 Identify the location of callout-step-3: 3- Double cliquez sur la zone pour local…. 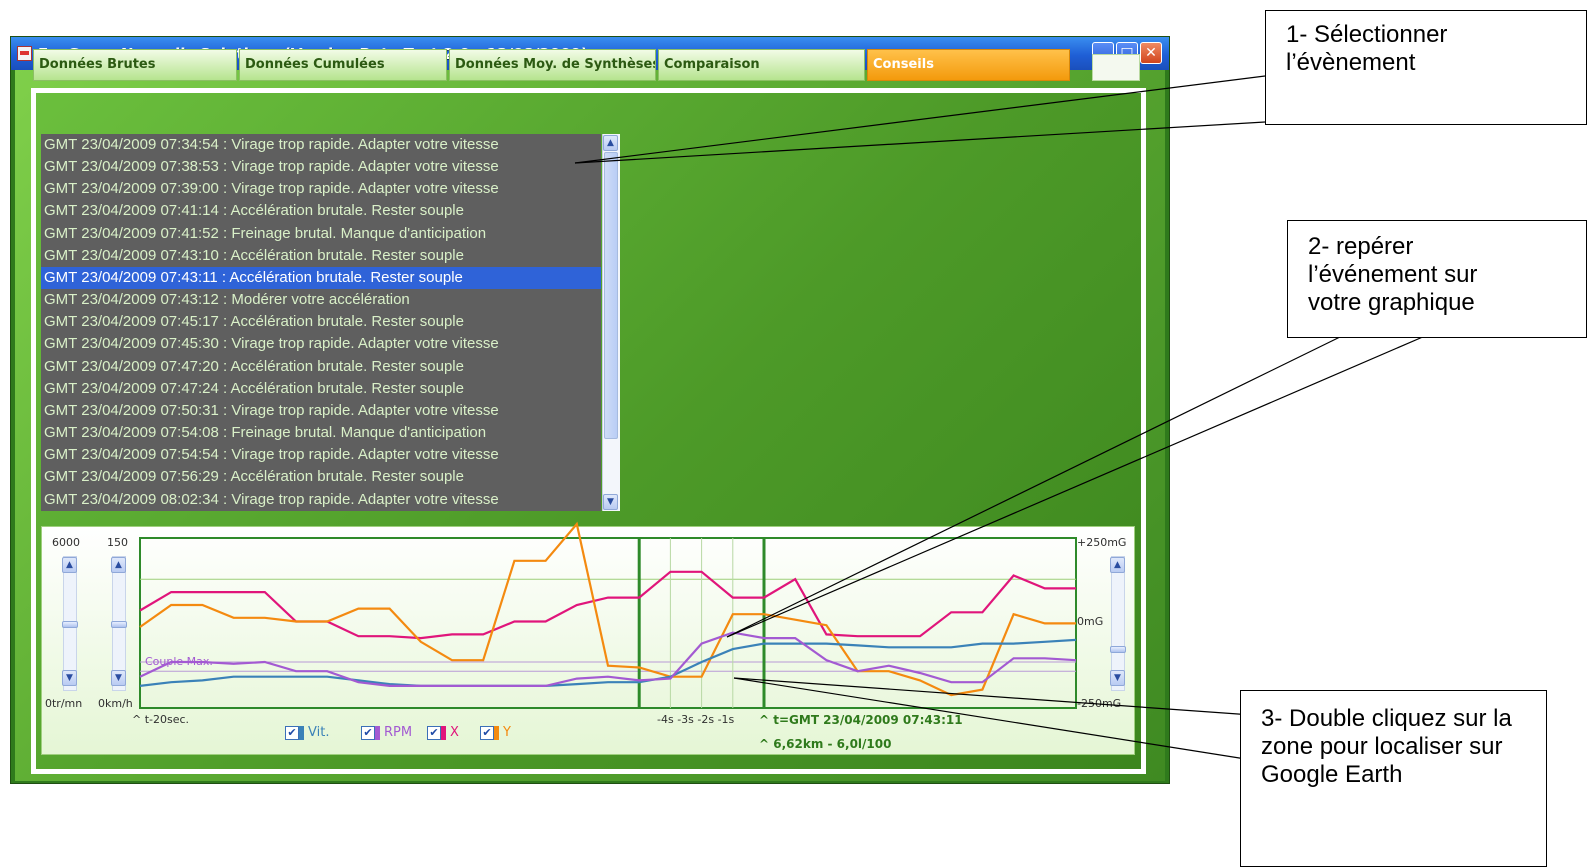
(1393, 778).